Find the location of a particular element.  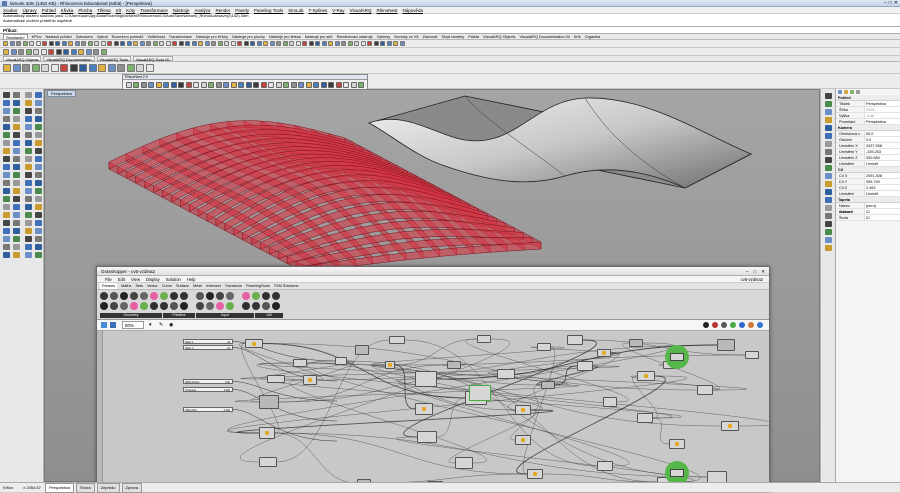

property-value: Umístit is located at coordinates (882, 163).